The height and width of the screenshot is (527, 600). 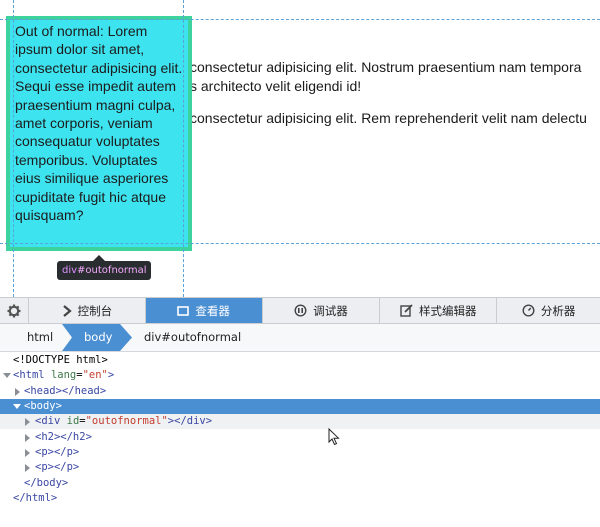 I want to click on body-tag-text: <body>, so click(x=43, y=406).